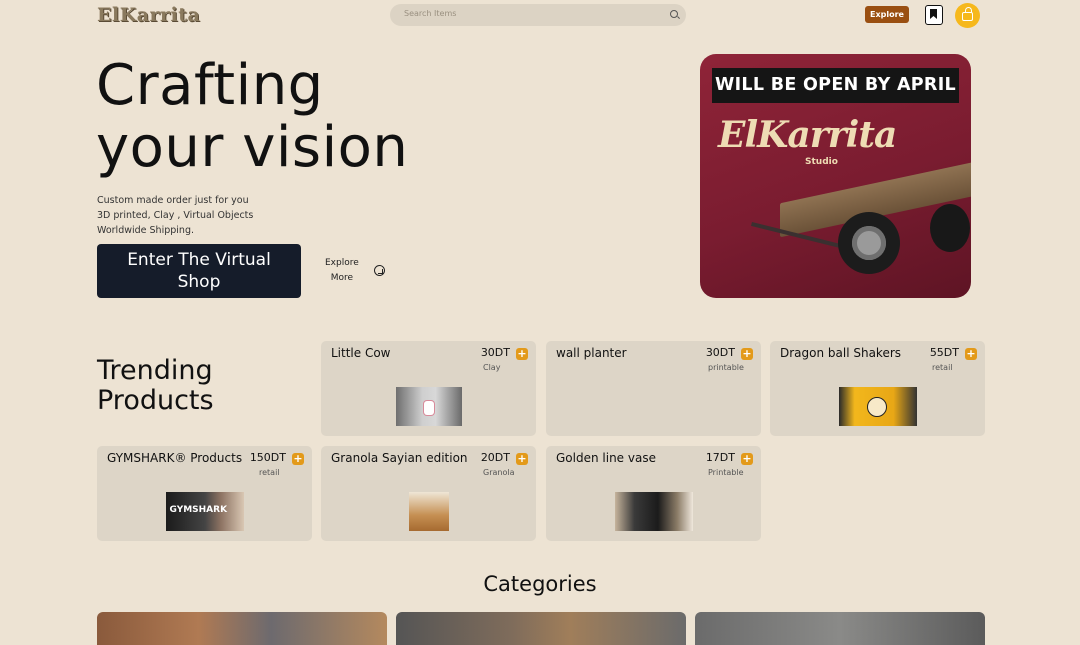 This screenshot has width=1080, height=645. I want to click on product-name: Golden line vase, so click(606, 458).